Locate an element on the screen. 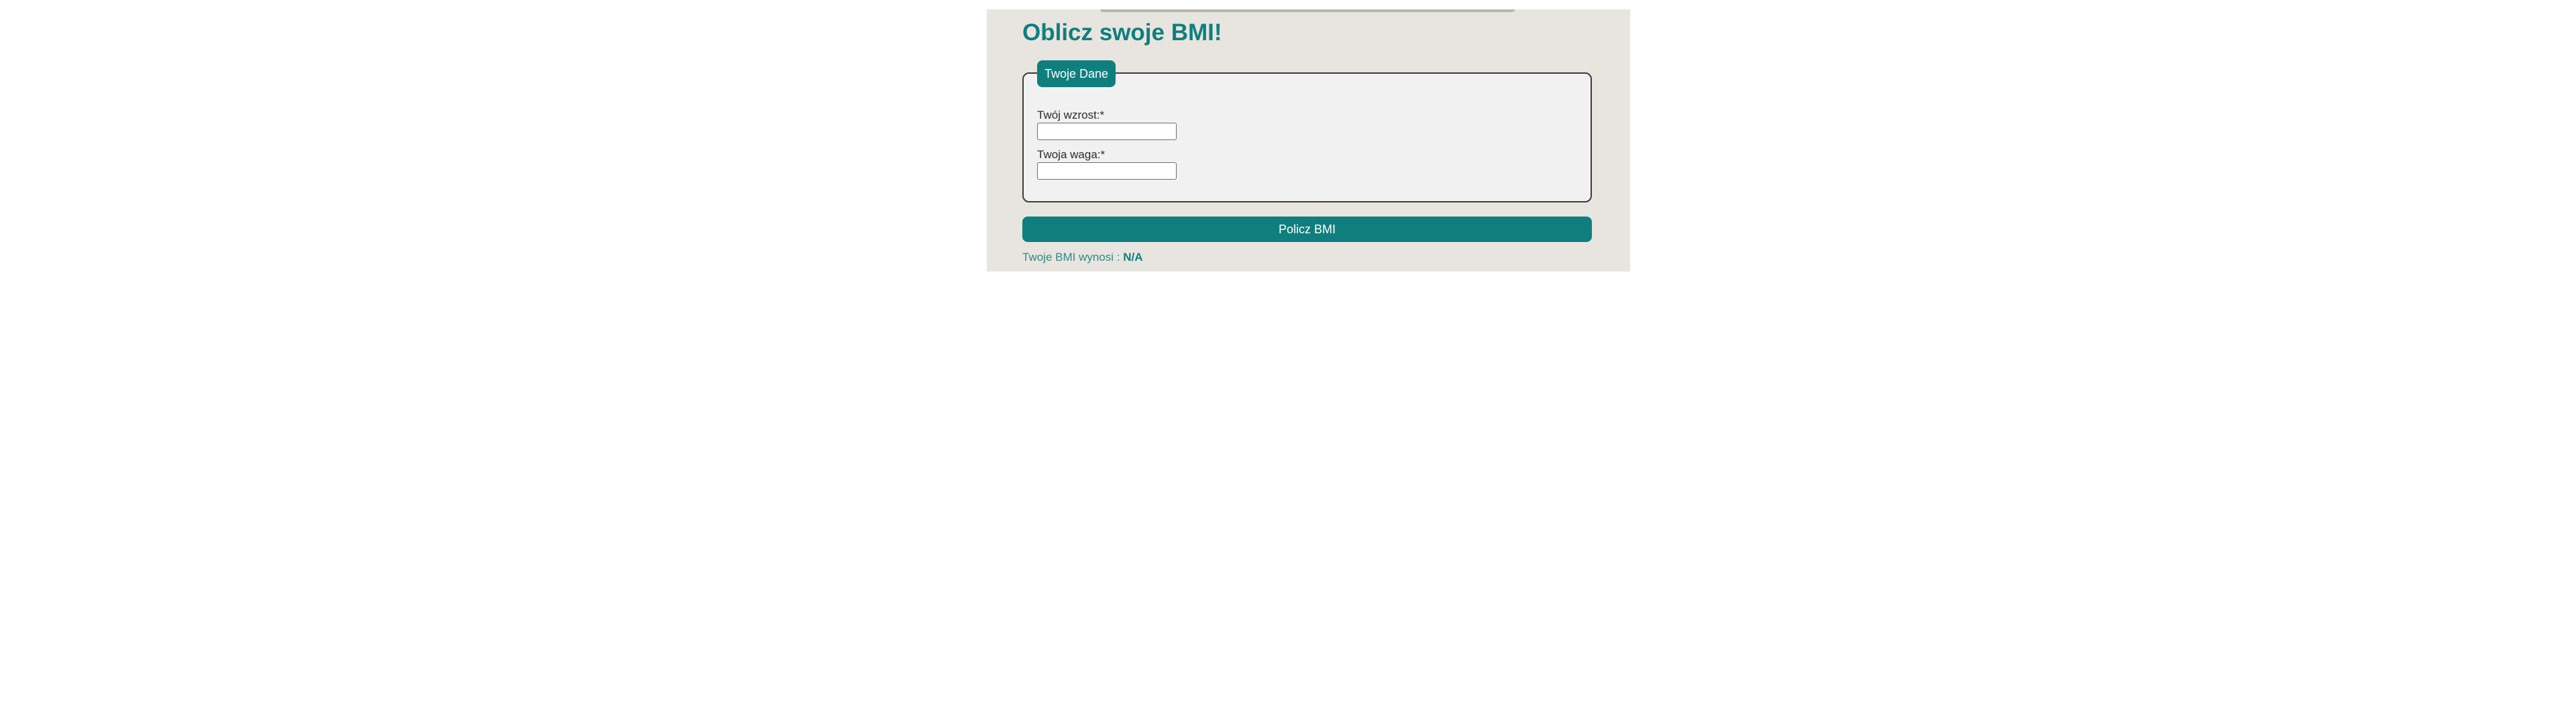 Image resolution: width=2576 pixels, height=724 pixels. height-input is located at coordinates (1107, 131).